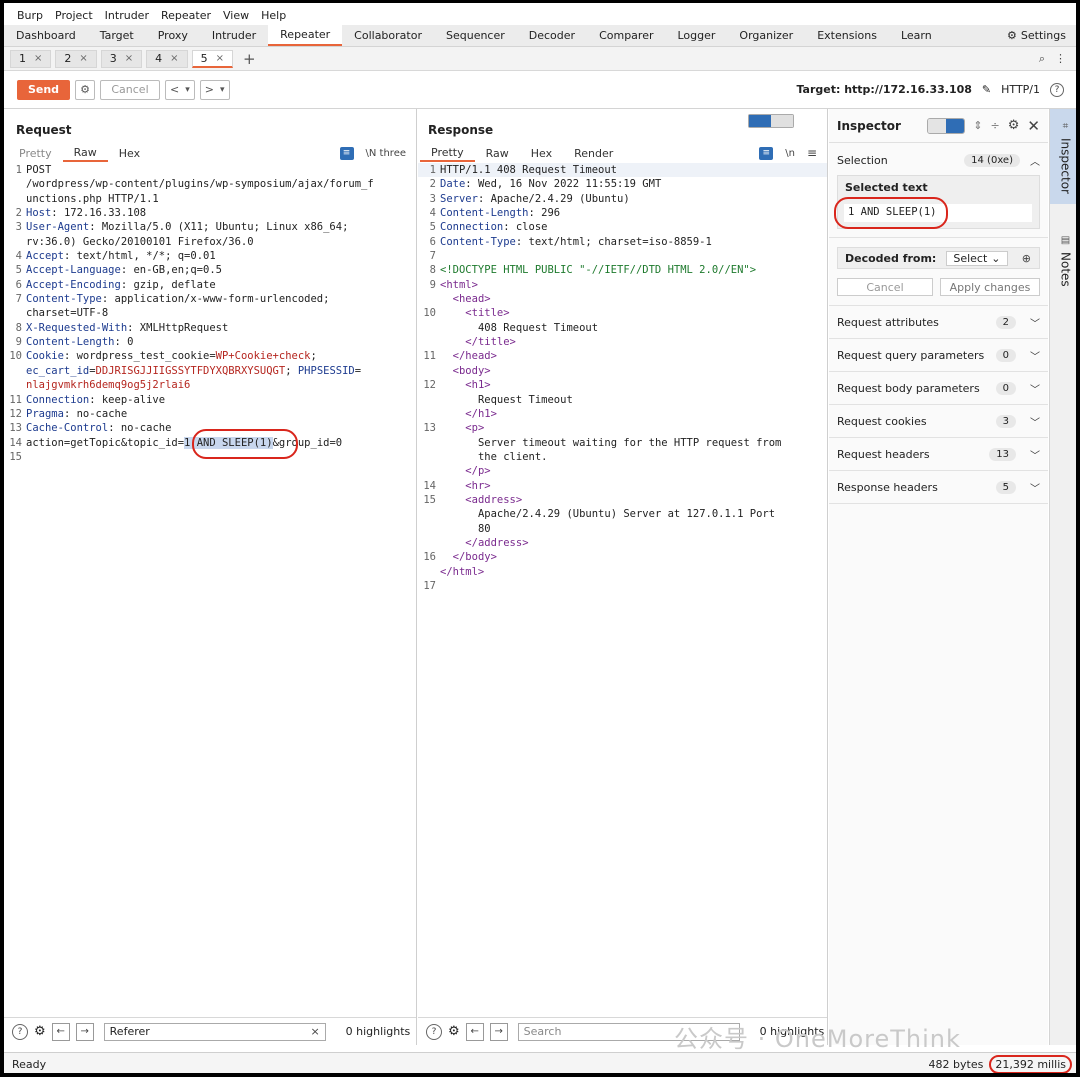  I want to click on tab-sequencer: Sequencer, so click(475, 35).